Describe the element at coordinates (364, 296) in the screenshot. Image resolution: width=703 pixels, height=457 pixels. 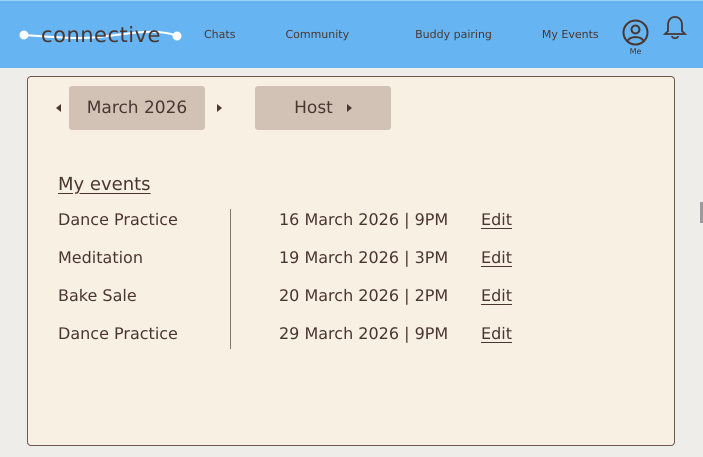
I see `event-date: 20 March 2026 | 2PM` at that location.